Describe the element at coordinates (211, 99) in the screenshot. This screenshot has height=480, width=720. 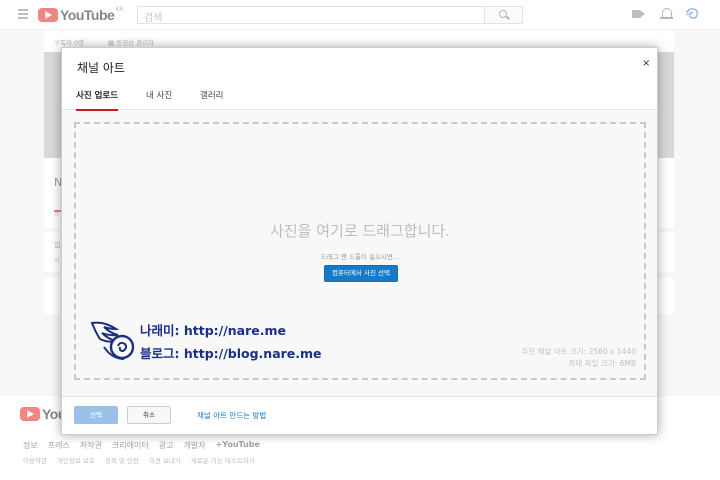
I see `tab-gallery: 갤러리` at that location.